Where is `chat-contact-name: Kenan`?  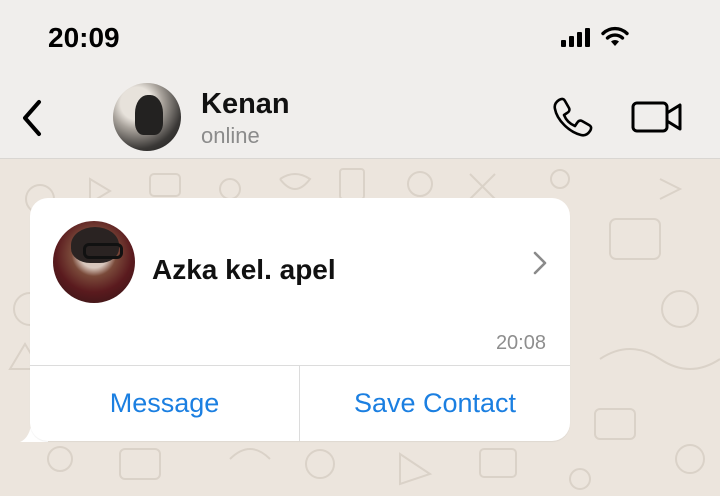 chat-contact-name: Kenan is located at coordinates (245, 104).